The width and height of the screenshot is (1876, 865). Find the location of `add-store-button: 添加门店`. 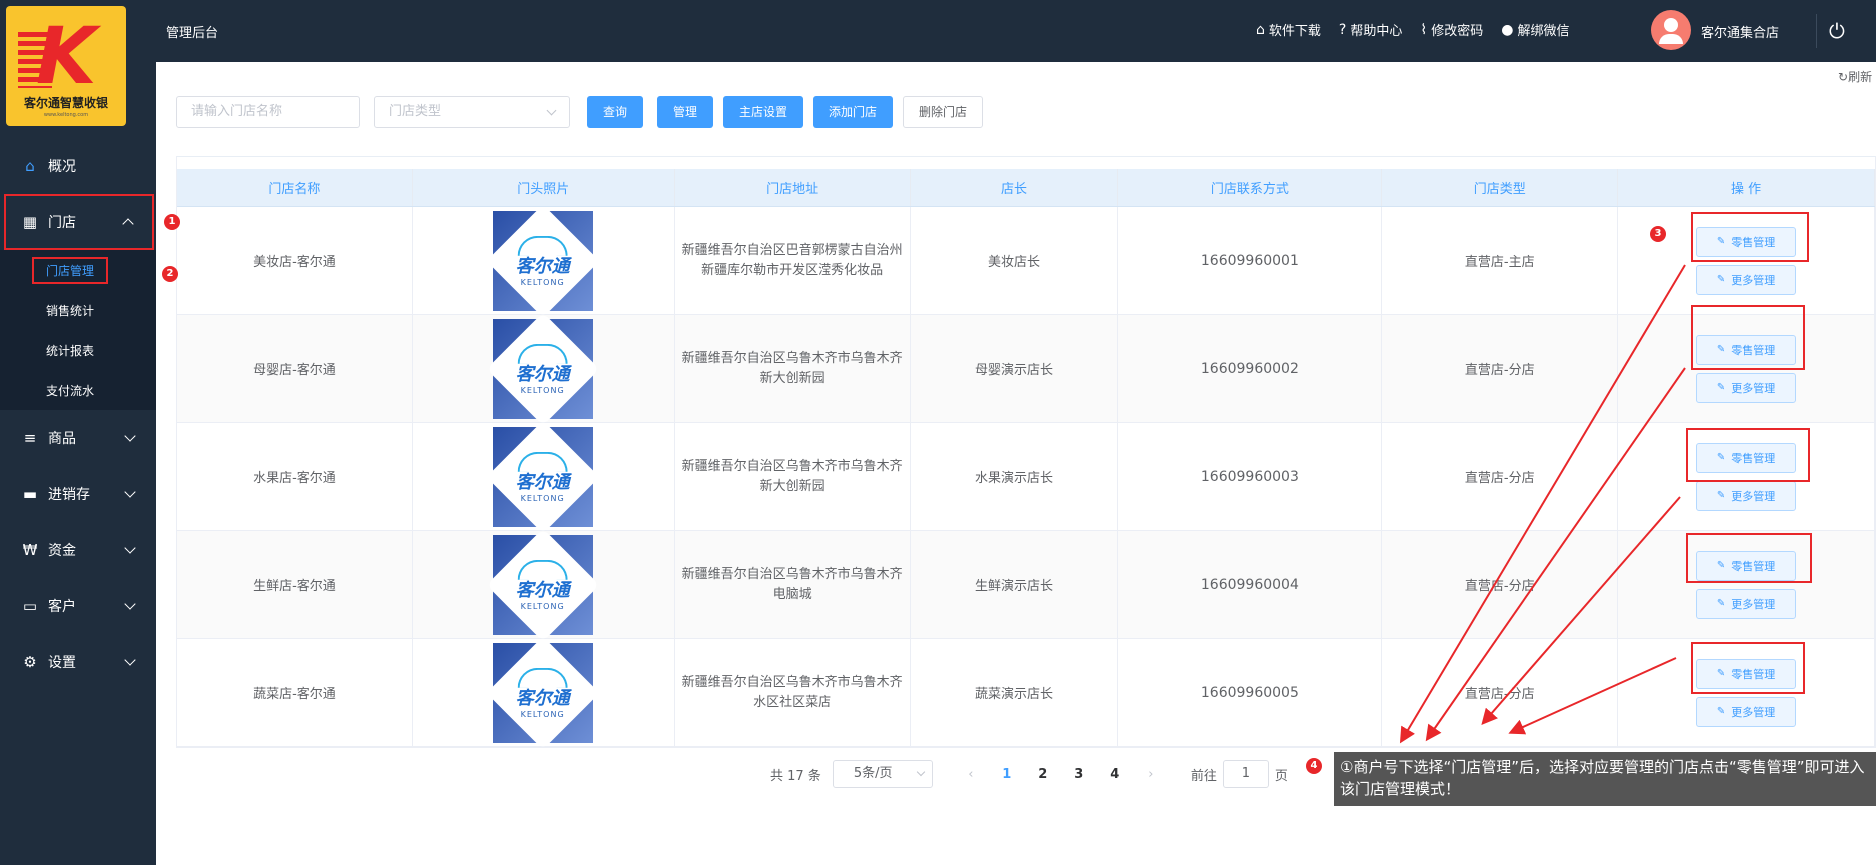

add-store-button: 添加门店 is located at coordinates (853, 112).